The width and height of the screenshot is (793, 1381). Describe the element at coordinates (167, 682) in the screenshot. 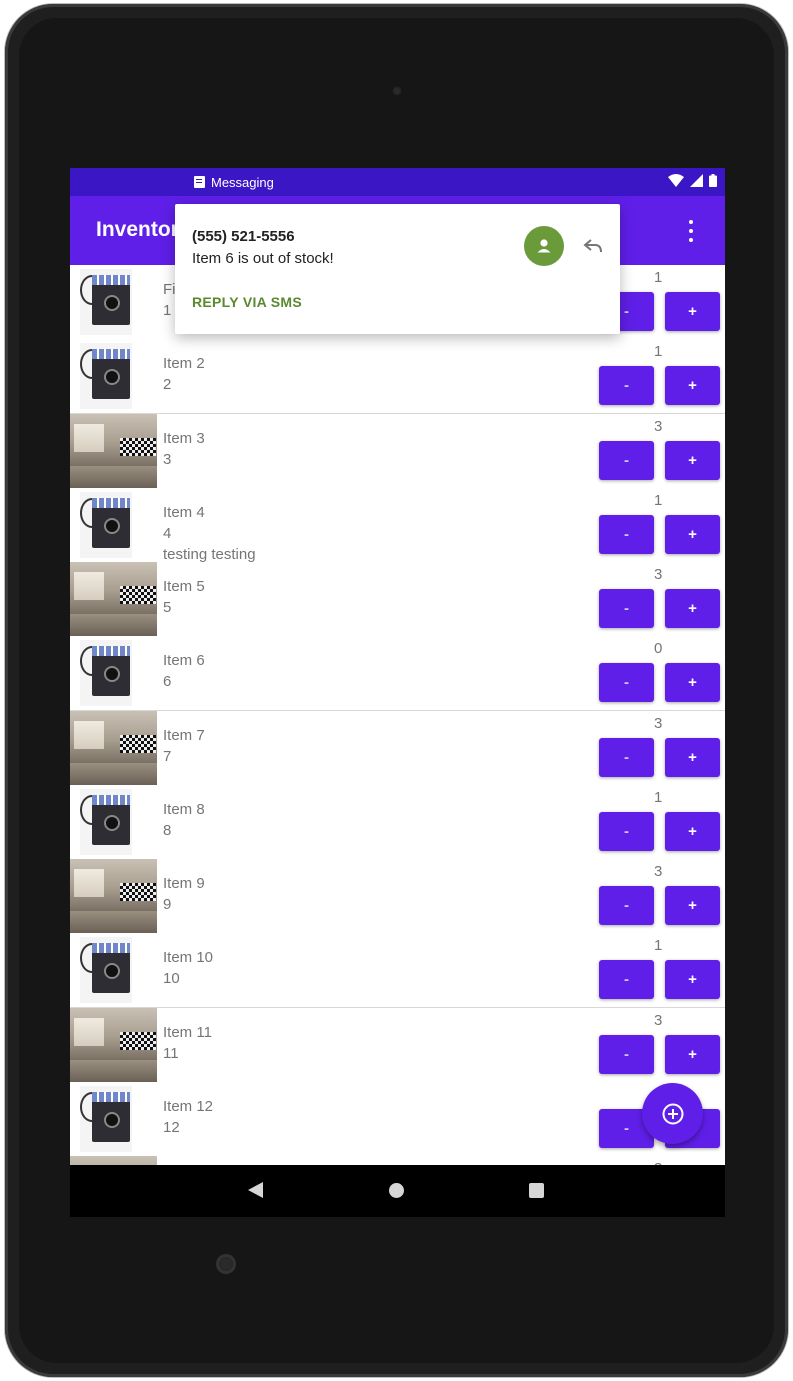

I see `item-number: 6` at that location.